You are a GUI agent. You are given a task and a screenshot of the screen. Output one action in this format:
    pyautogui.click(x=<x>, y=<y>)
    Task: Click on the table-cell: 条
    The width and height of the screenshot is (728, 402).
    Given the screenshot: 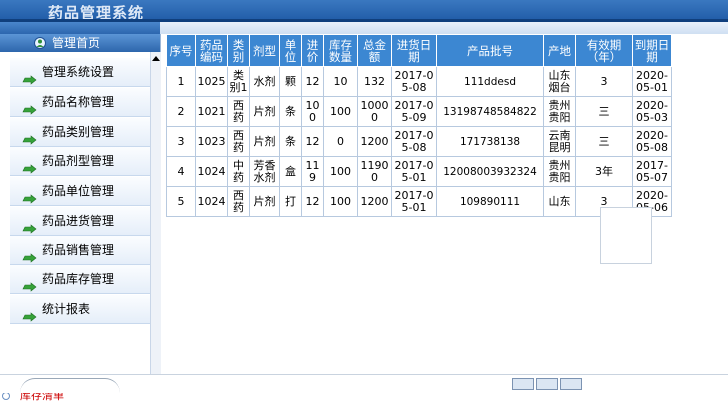 What is the action you would take?
    pyautogui.click(x=290, y=141)
    